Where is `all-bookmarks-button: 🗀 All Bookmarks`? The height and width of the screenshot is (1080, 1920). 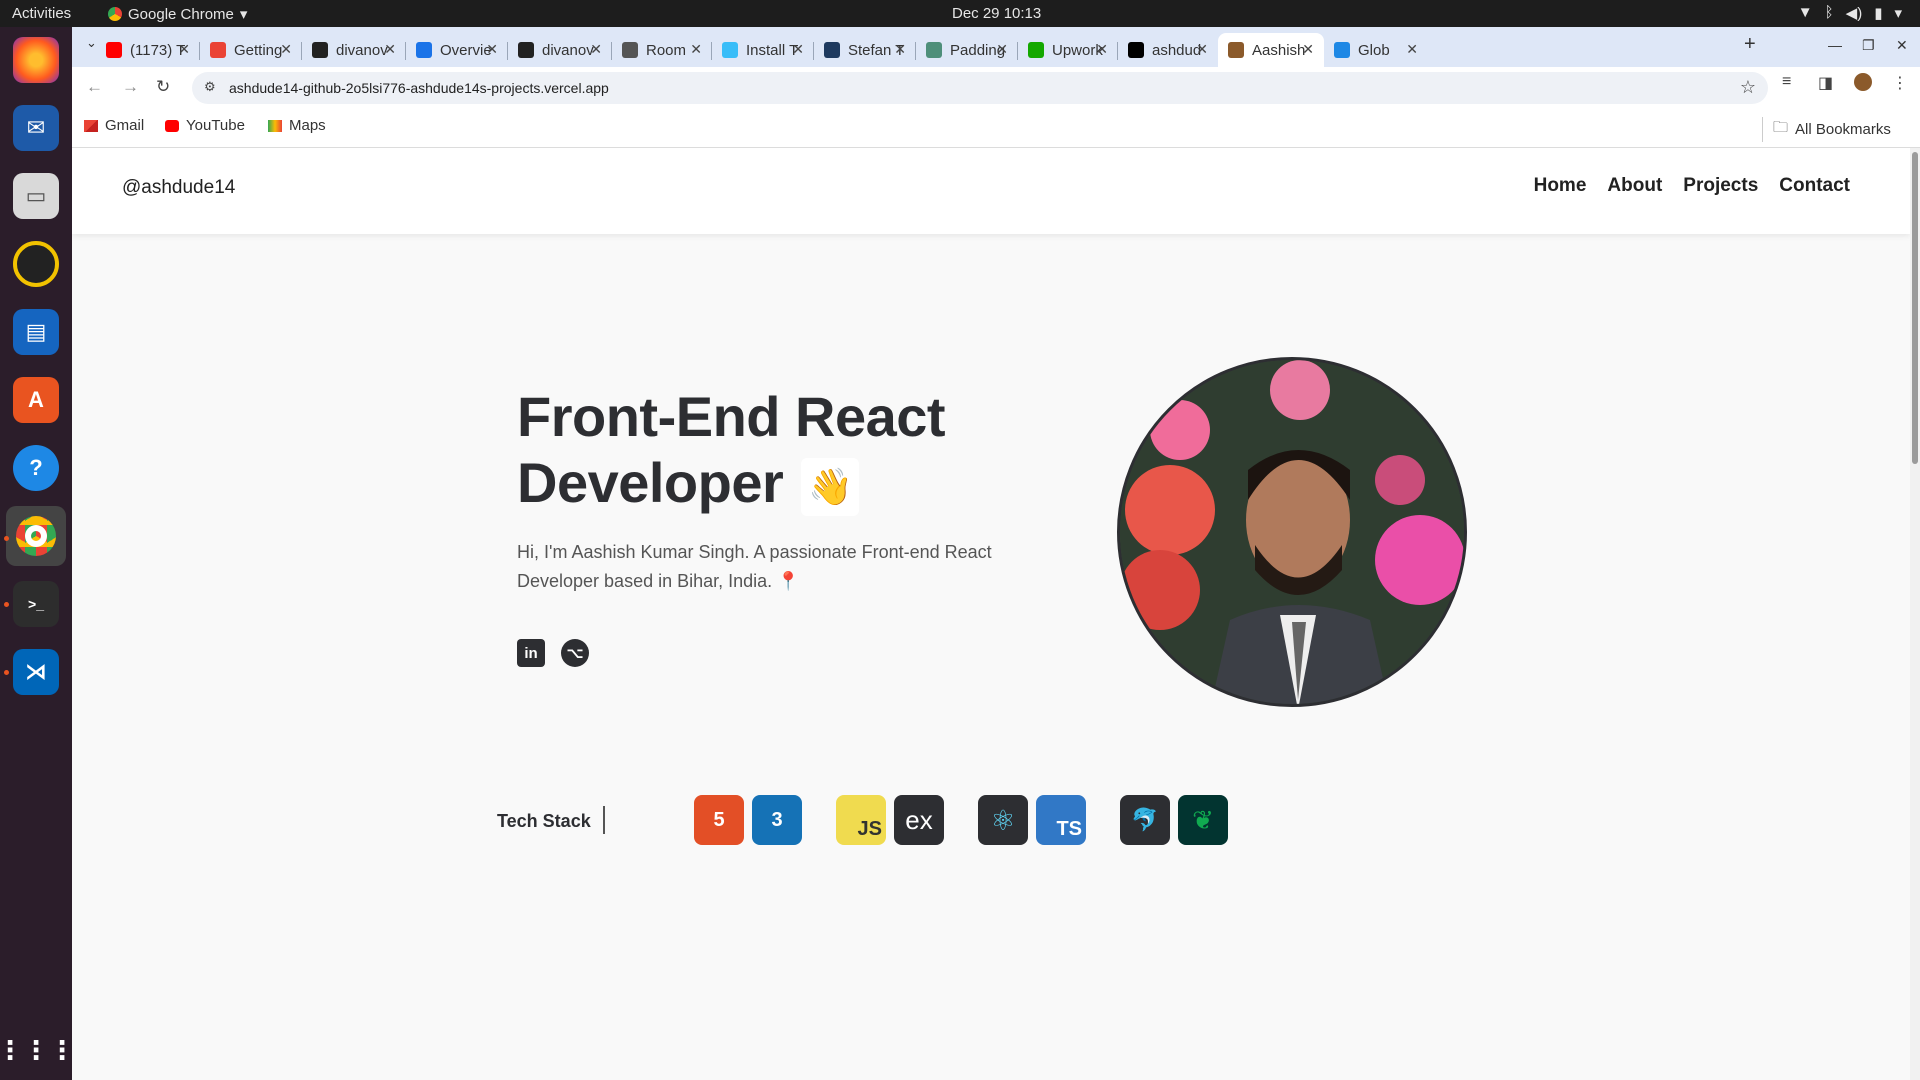
all-bookmarks-button: 🗀 All Bookmarks is located at coordinates (1826, 129).